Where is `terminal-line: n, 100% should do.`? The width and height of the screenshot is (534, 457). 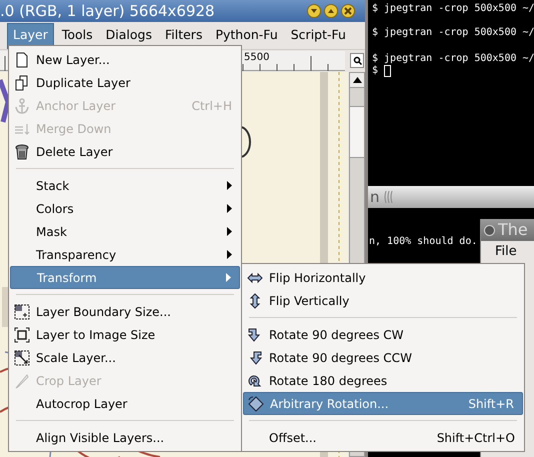
terminal-line: n, 100% should do. is located at coordinates (423, 242).